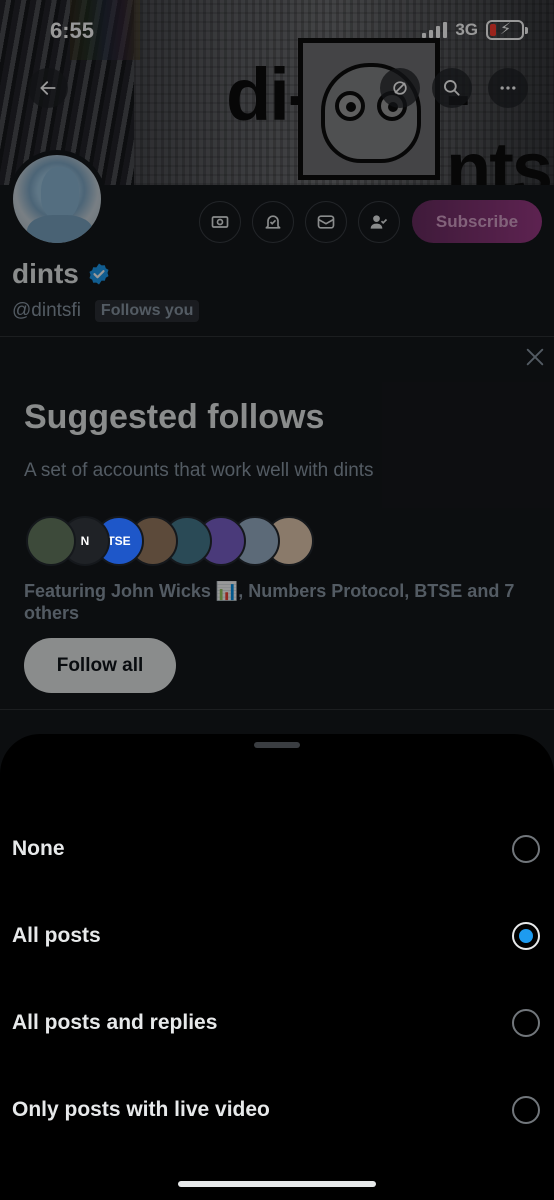  What do you see at coordinates (277, 936) in the screenshot?
I see `notification-option: All posts` at bounding box center [277, 936].